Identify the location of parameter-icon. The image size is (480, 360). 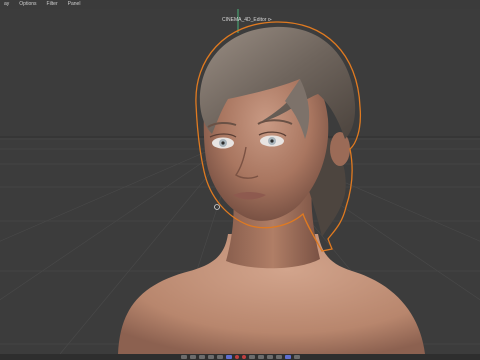
(287, 357).